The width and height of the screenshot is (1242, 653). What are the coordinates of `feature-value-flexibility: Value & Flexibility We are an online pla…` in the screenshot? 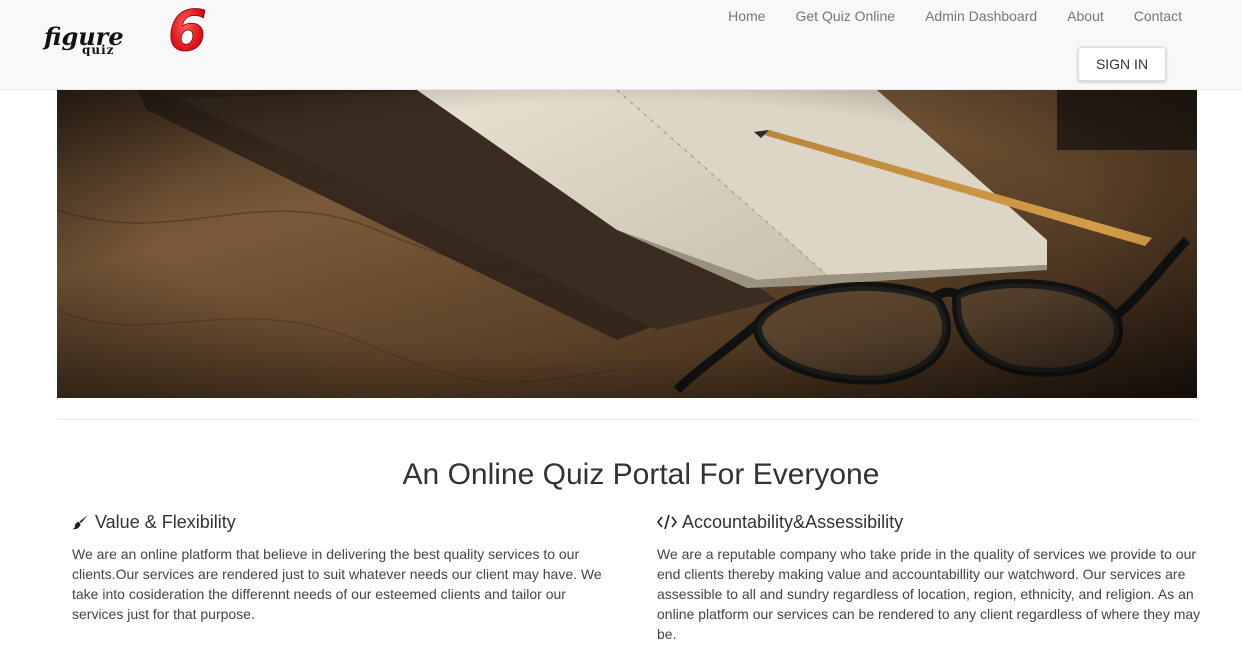 It's located at (346, 566).